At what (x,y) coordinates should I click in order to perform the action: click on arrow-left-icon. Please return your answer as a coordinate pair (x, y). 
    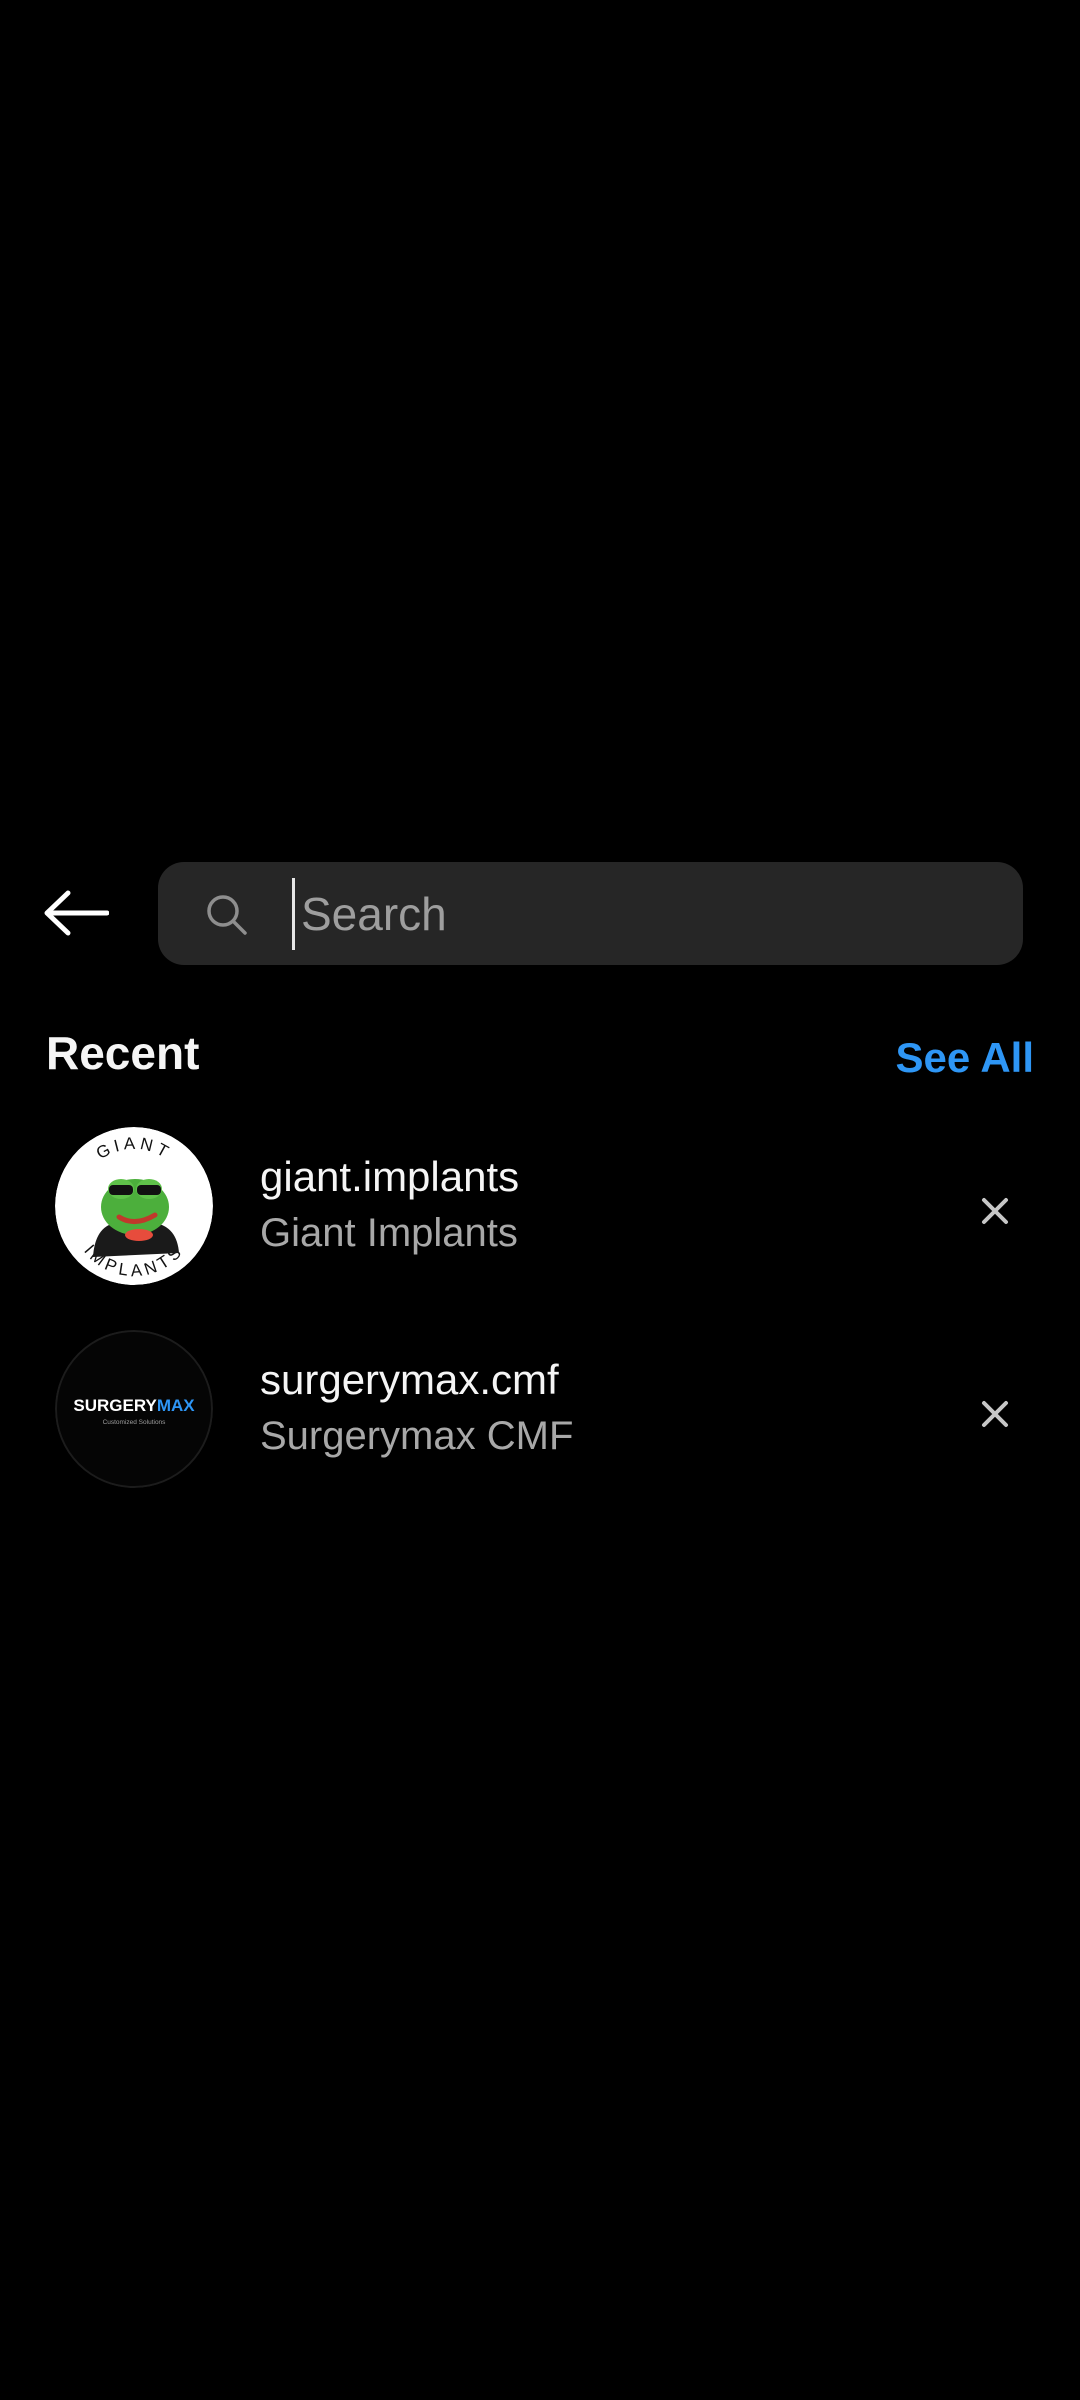
    Looking at the image, I should click on (76, 913).